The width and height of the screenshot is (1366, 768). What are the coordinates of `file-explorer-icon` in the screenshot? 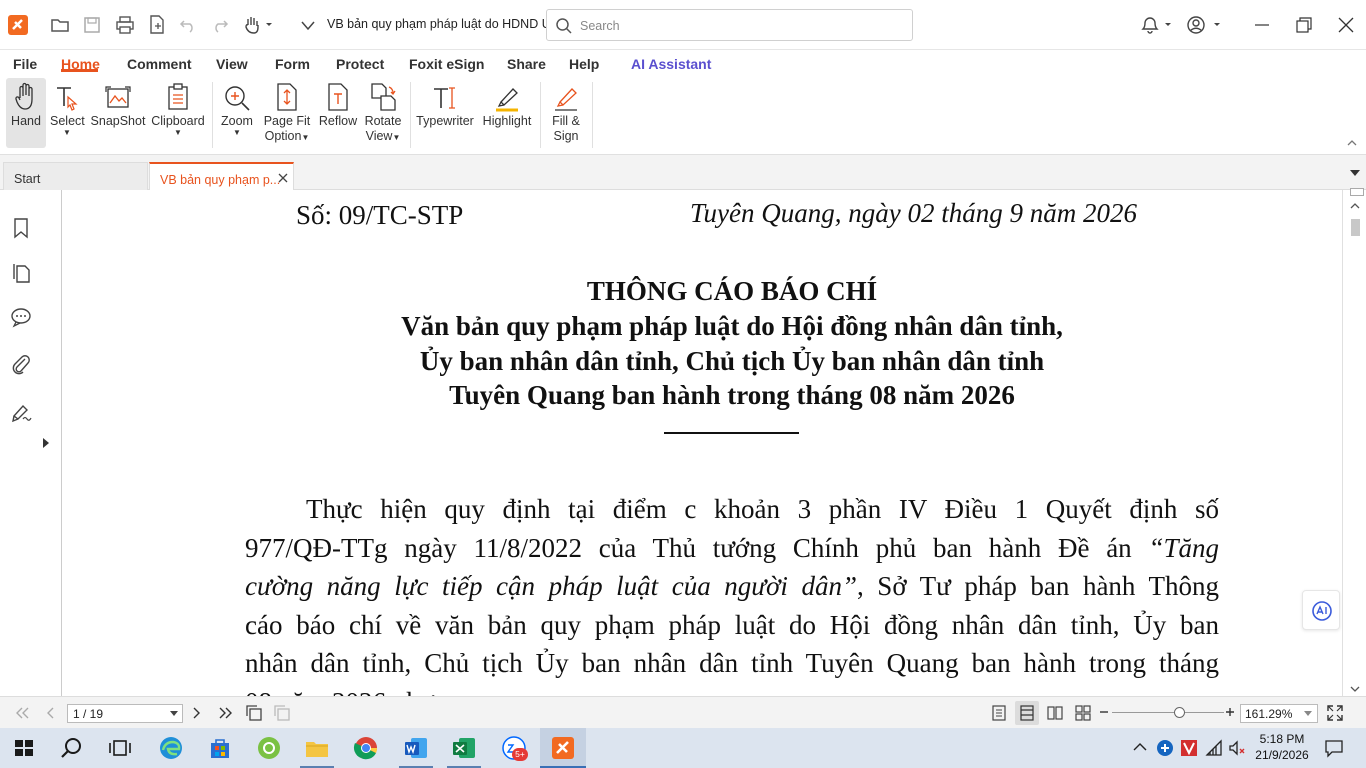 It's located at (317, 748).